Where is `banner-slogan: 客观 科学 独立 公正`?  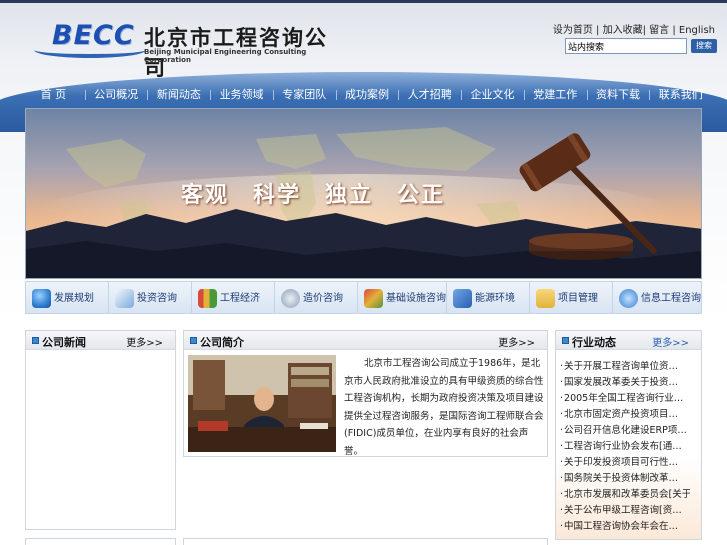
banner-slogan: 客观 科学 独立 公正 is located at coordinates (313, 195).